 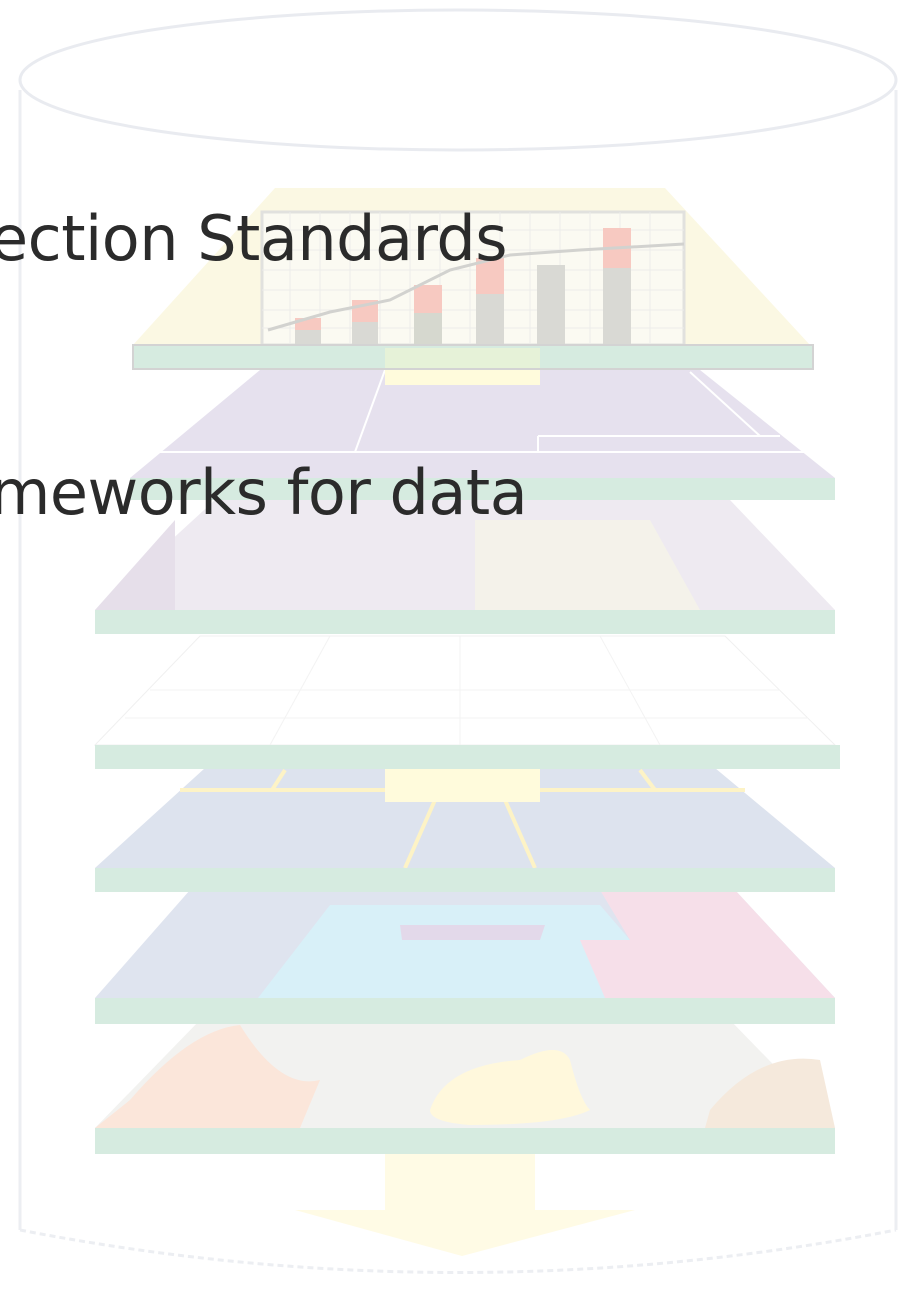 I want to click on caption-line-1: ection Standards, so click(x=254, y=238).